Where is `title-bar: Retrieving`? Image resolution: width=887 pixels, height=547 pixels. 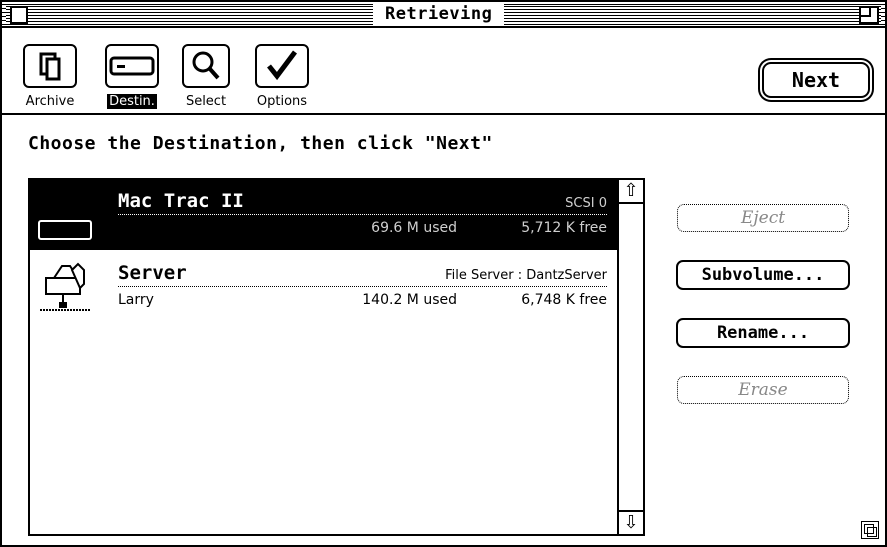 title-bar: Retrieving is located at coordinates (443, 15).